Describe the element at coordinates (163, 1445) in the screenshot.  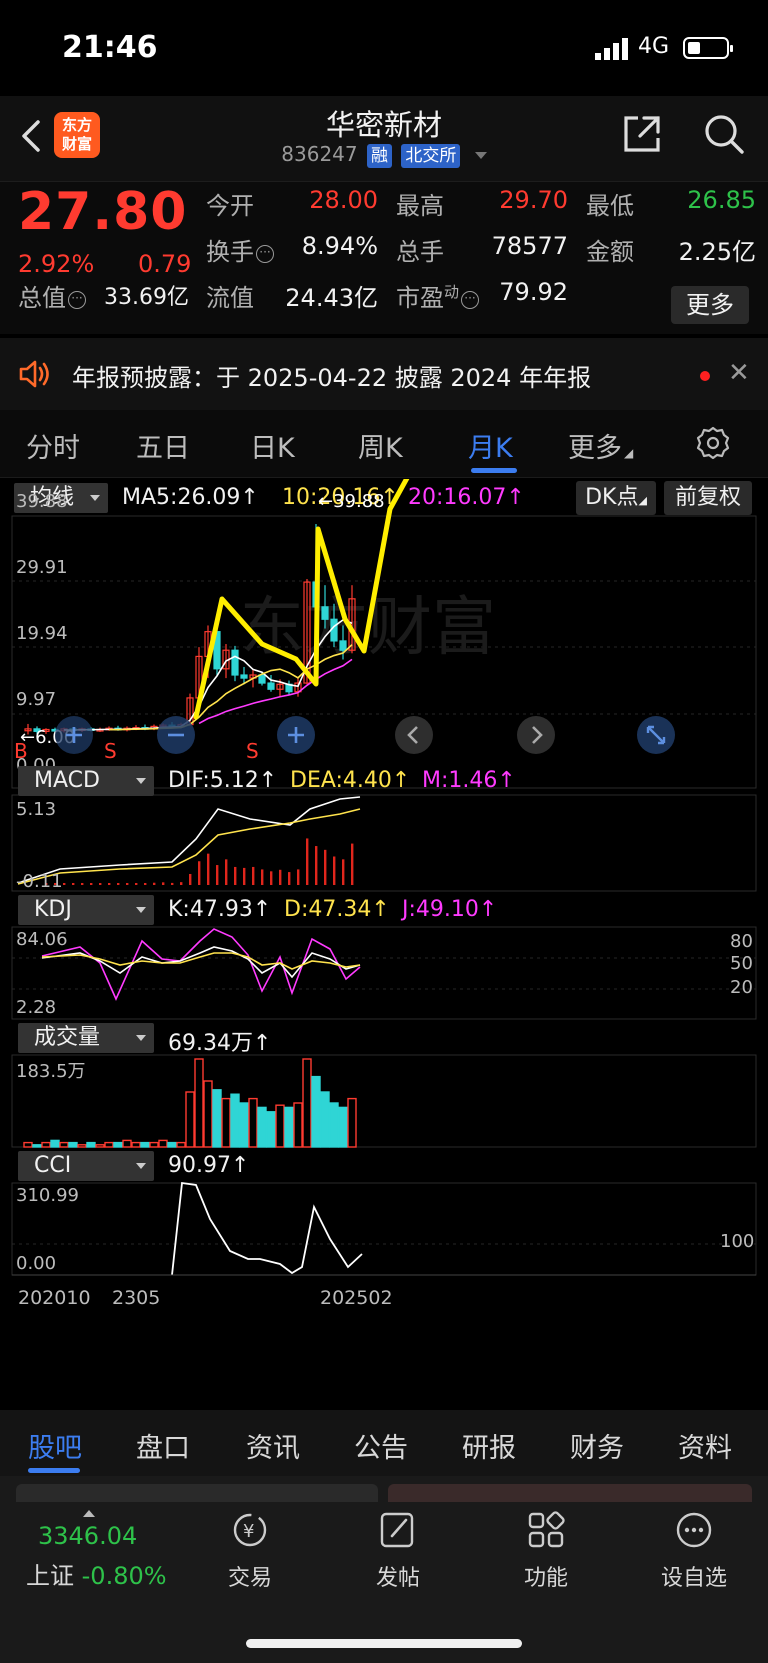
I see `tab-orderbook: 盘口` at that location.